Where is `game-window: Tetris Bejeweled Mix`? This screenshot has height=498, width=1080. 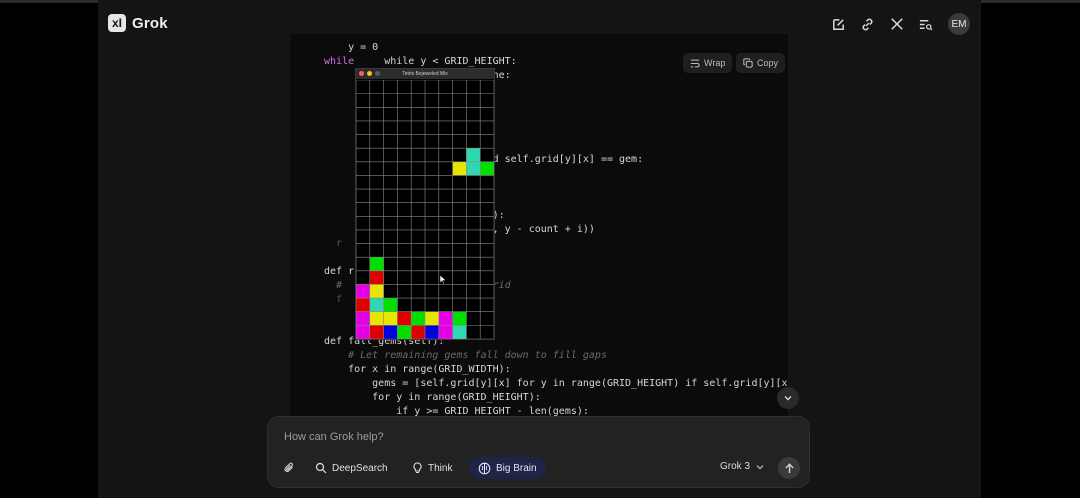
game-window: Tetris Bejeweled Mix is located at coordinates (425, 204).